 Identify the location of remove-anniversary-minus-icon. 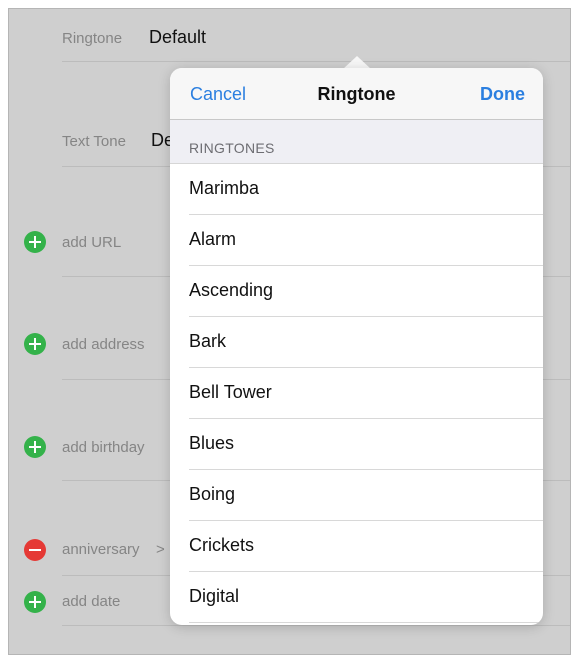
(35, 550).